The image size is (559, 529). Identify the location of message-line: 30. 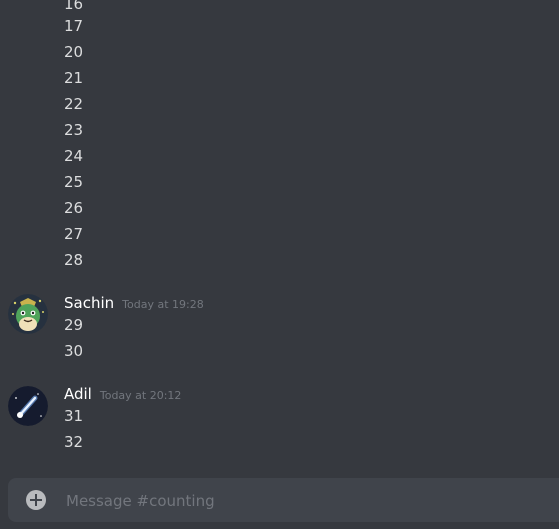
(74, 351).